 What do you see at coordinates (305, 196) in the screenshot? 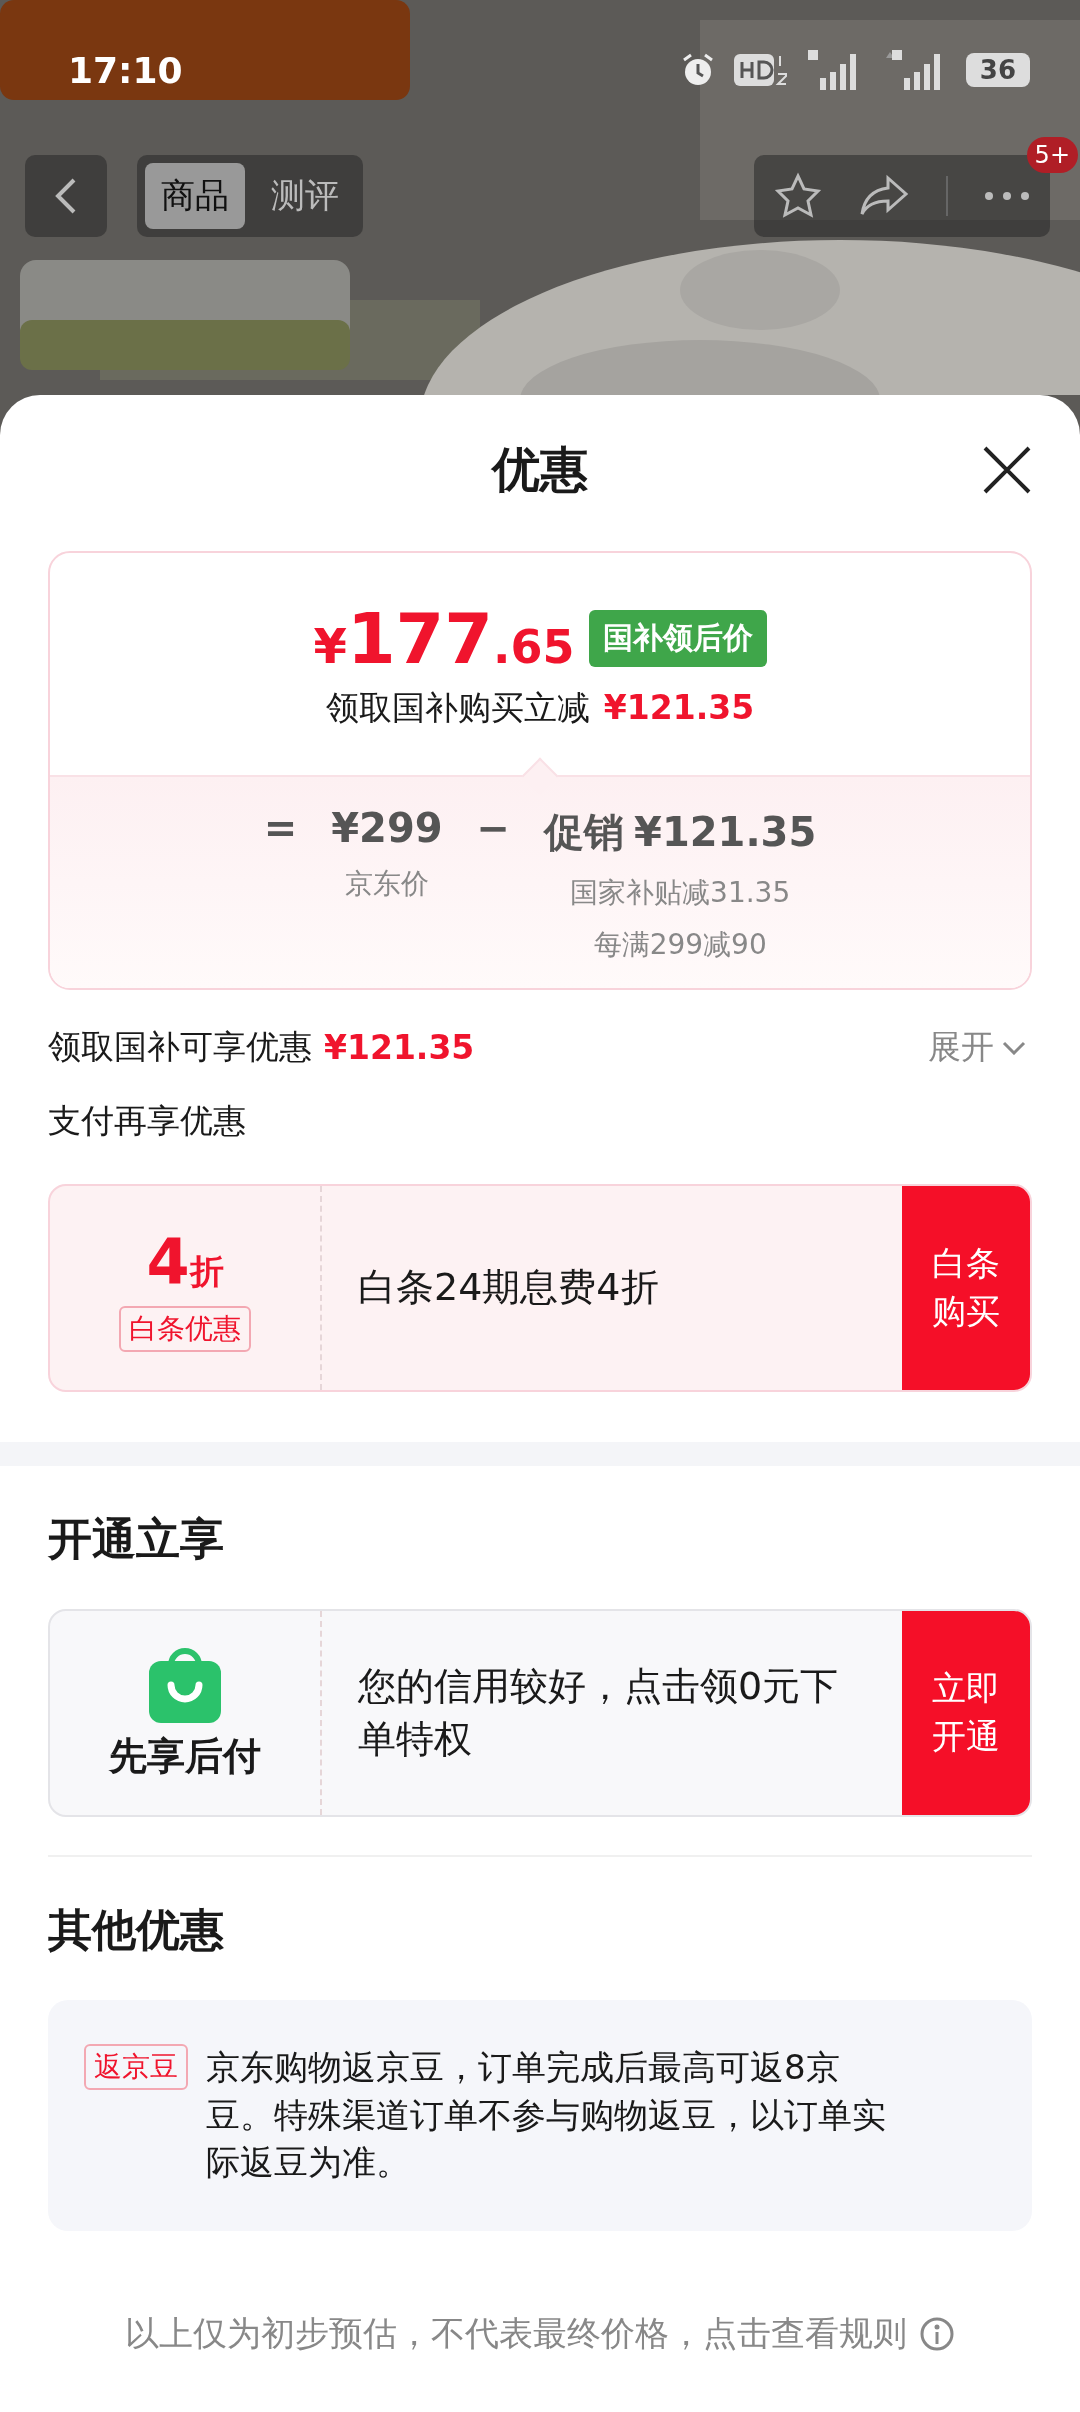
I see `tab: 测评` at bounding box center [305, 196].